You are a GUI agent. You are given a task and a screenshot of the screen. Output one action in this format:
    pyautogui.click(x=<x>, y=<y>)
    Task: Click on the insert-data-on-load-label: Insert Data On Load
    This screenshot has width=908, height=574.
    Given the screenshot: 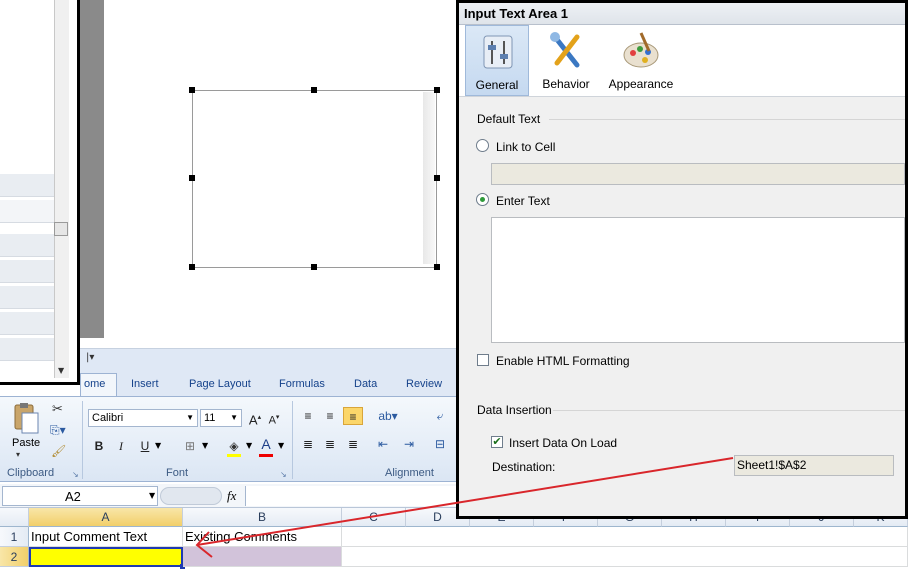 What is the action you would take?
    pyautogui.click(x=563, y=443)
    